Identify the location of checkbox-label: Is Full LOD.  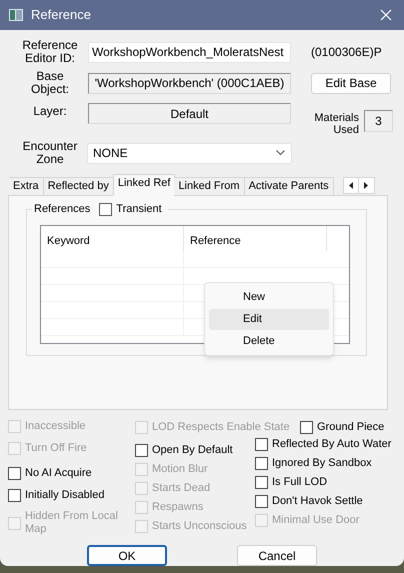
(300, 482).